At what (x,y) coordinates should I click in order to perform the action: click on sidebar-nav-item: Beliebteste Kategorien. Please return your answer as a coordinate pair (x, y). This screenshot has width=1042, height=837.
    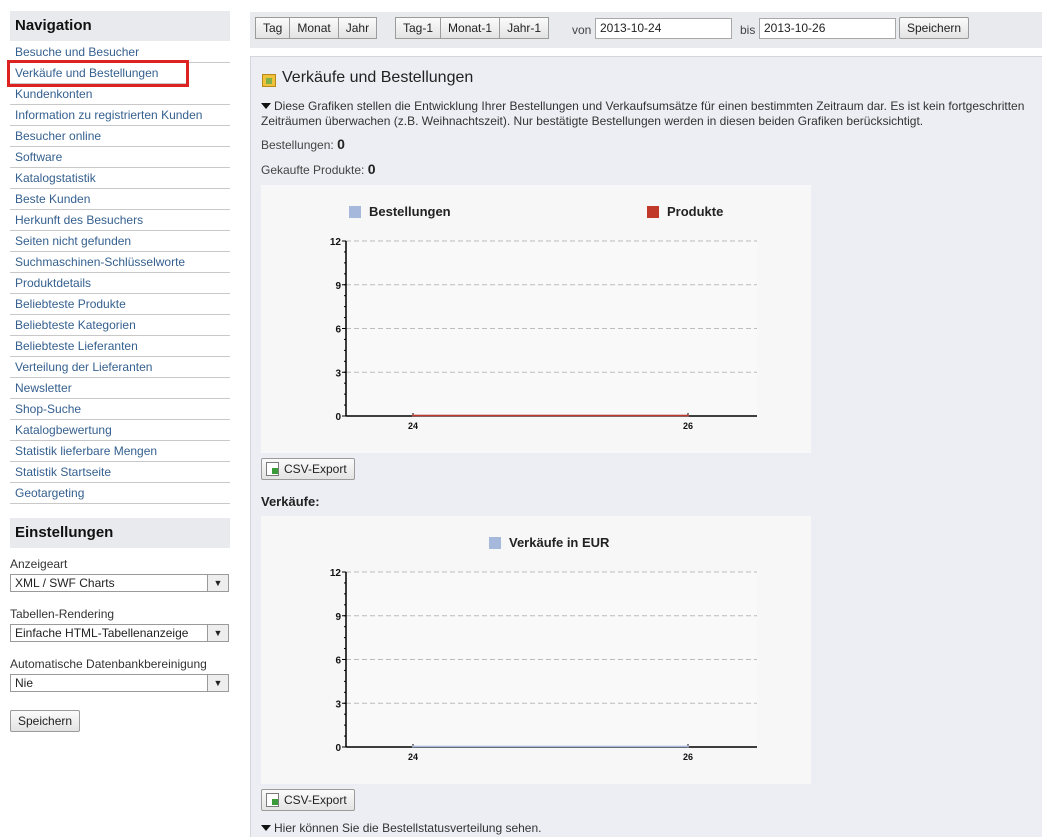
    Looking at the image, I should click on (120, 325).